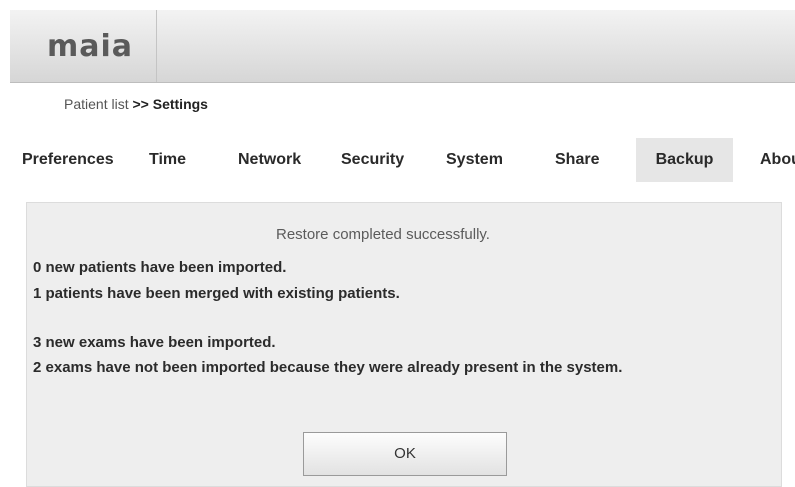 The image size is (795, 487). I want to click on tab-network: Network, so click(269, 160).